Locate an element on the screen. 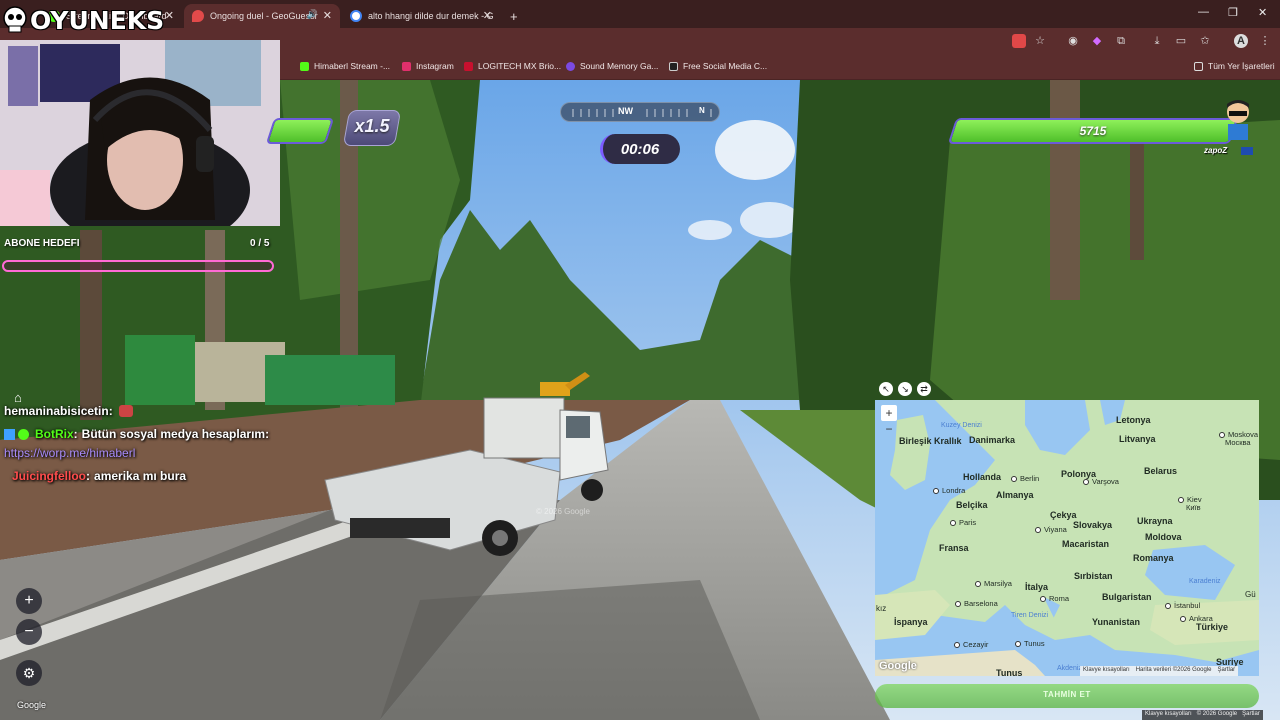 The height and width of the screenshot is (720, 1280). extension-icon: ◆ is located at coordinates (1097, 41).